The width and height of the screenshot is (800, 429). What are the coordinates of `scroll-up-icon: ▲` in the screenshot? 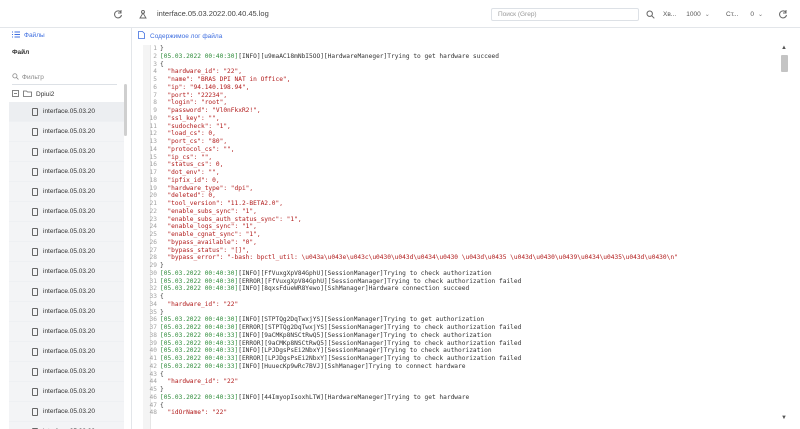 It's located at (784, 48).